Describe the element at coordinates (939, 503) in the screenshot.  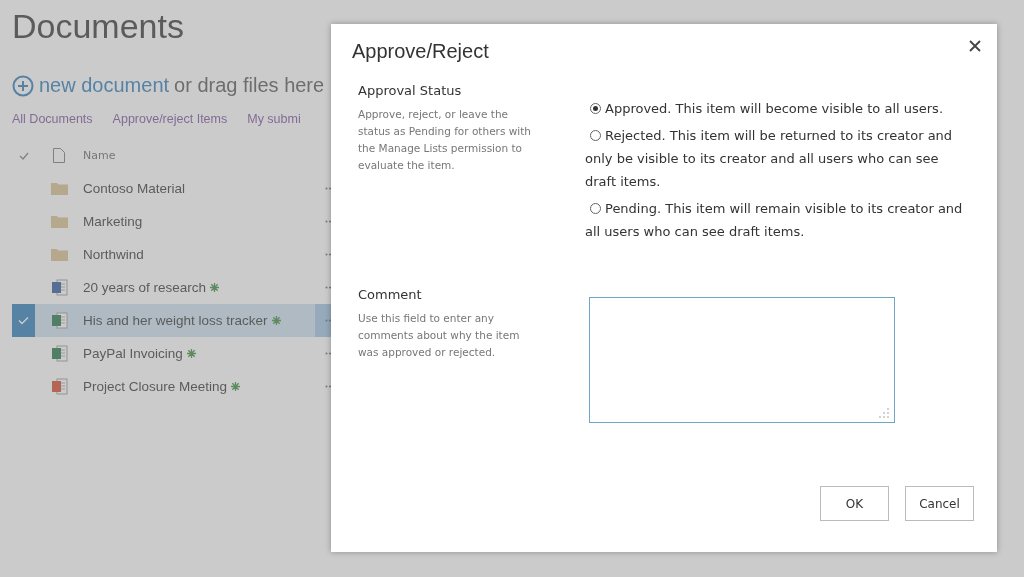
I see `cancel-button: Cancel` at that location.